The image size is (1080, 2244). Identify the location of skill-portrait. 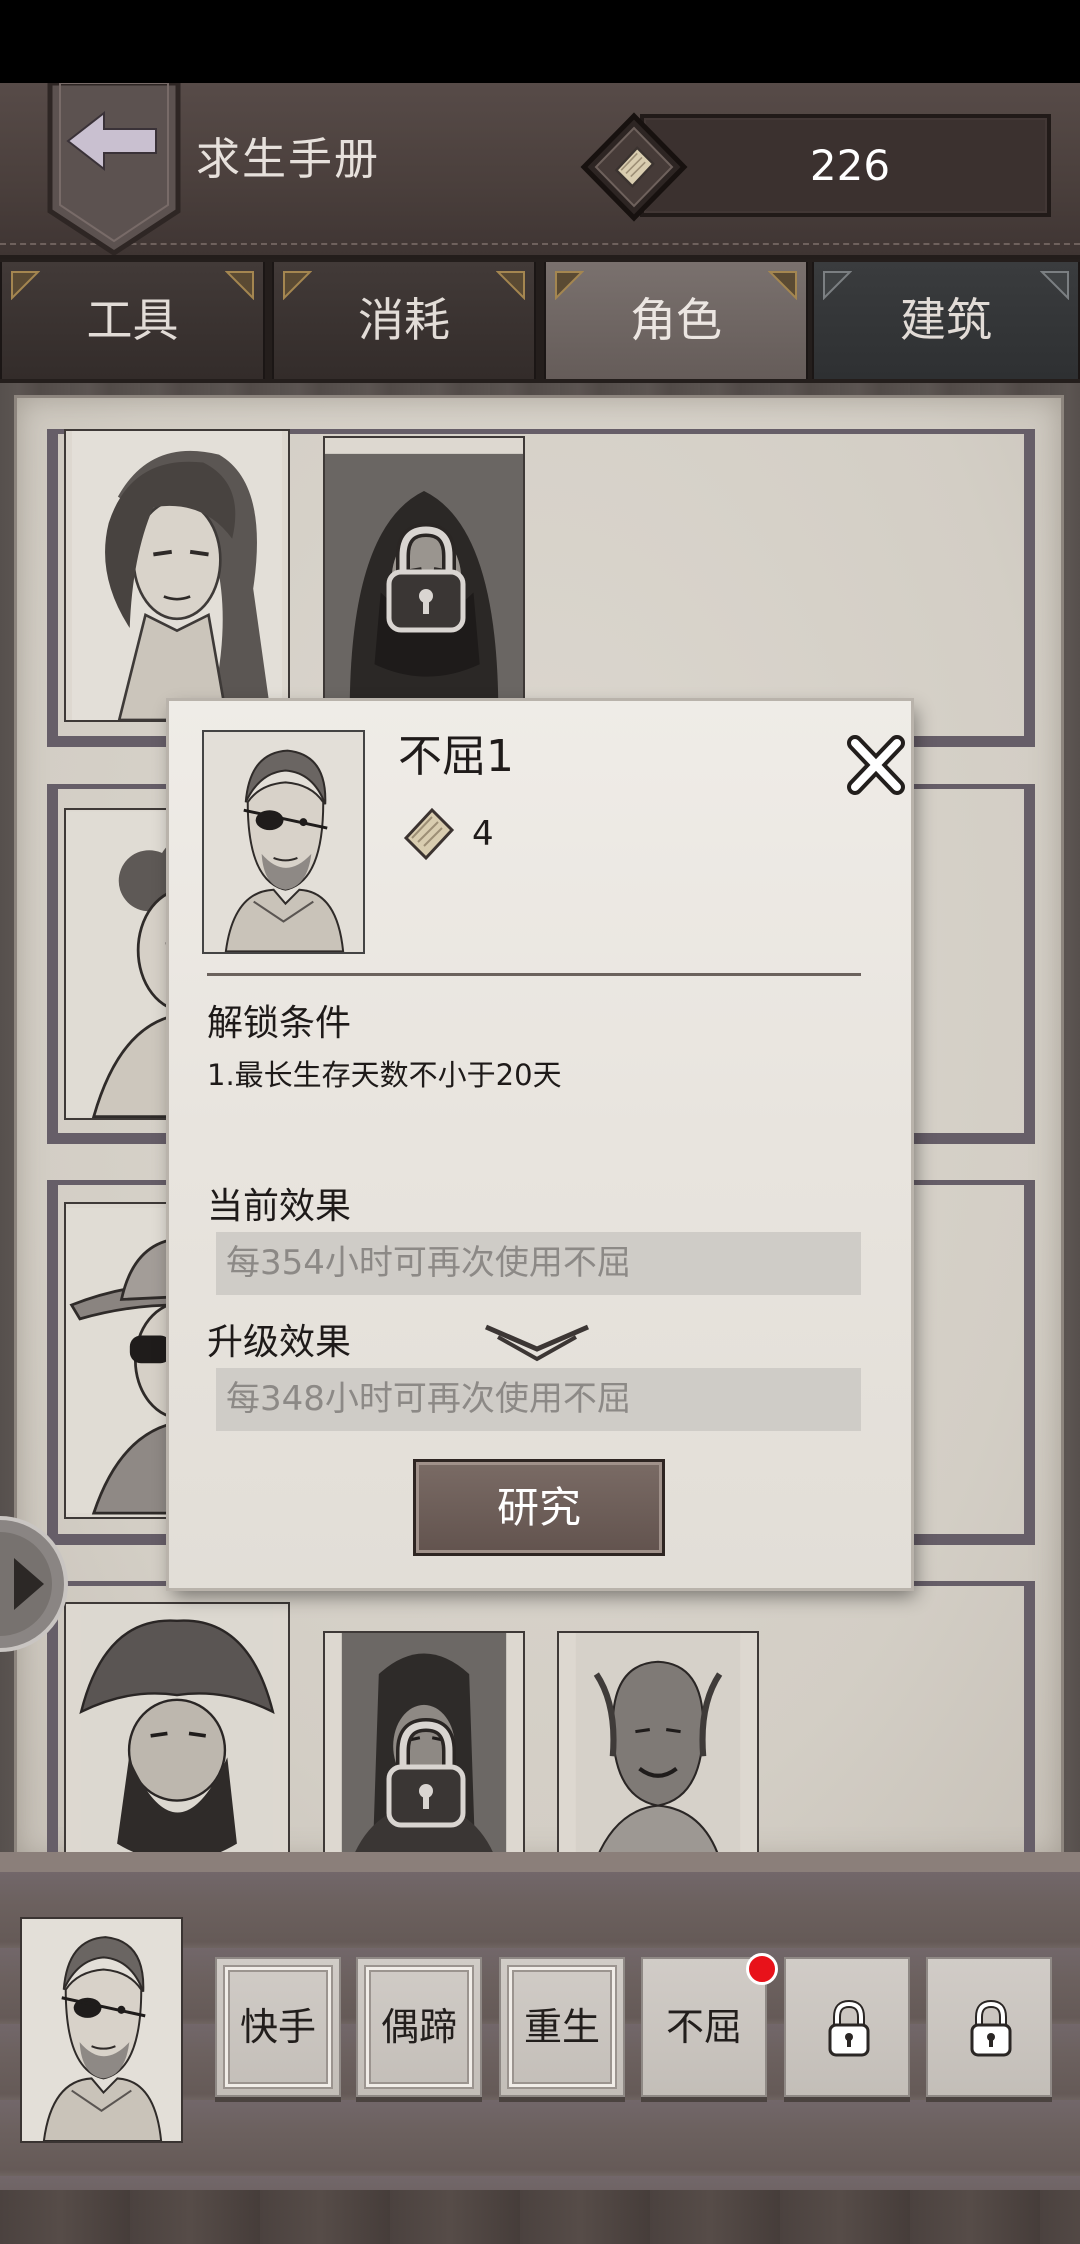
(283, 842).